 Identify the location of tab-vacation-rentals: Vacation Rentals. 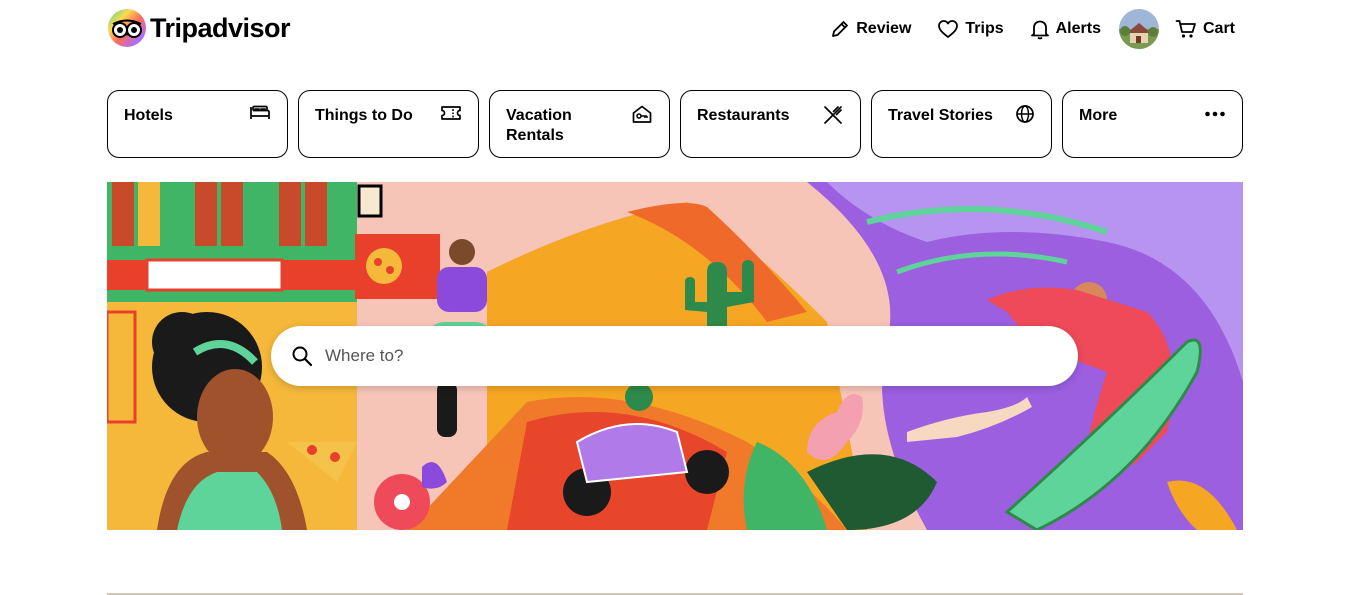
(579, 124).